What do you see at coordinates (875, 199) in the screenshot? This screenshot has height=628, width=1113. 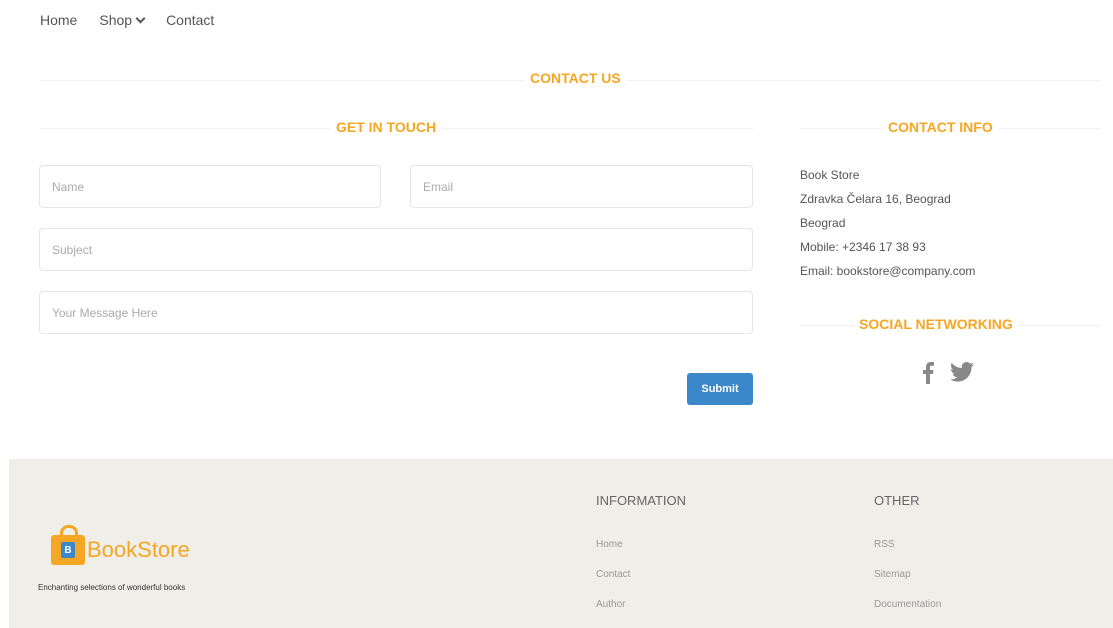 I see `contact-address: Zdravka Čelara 16, Beograd` at bounding box center [875, 199].